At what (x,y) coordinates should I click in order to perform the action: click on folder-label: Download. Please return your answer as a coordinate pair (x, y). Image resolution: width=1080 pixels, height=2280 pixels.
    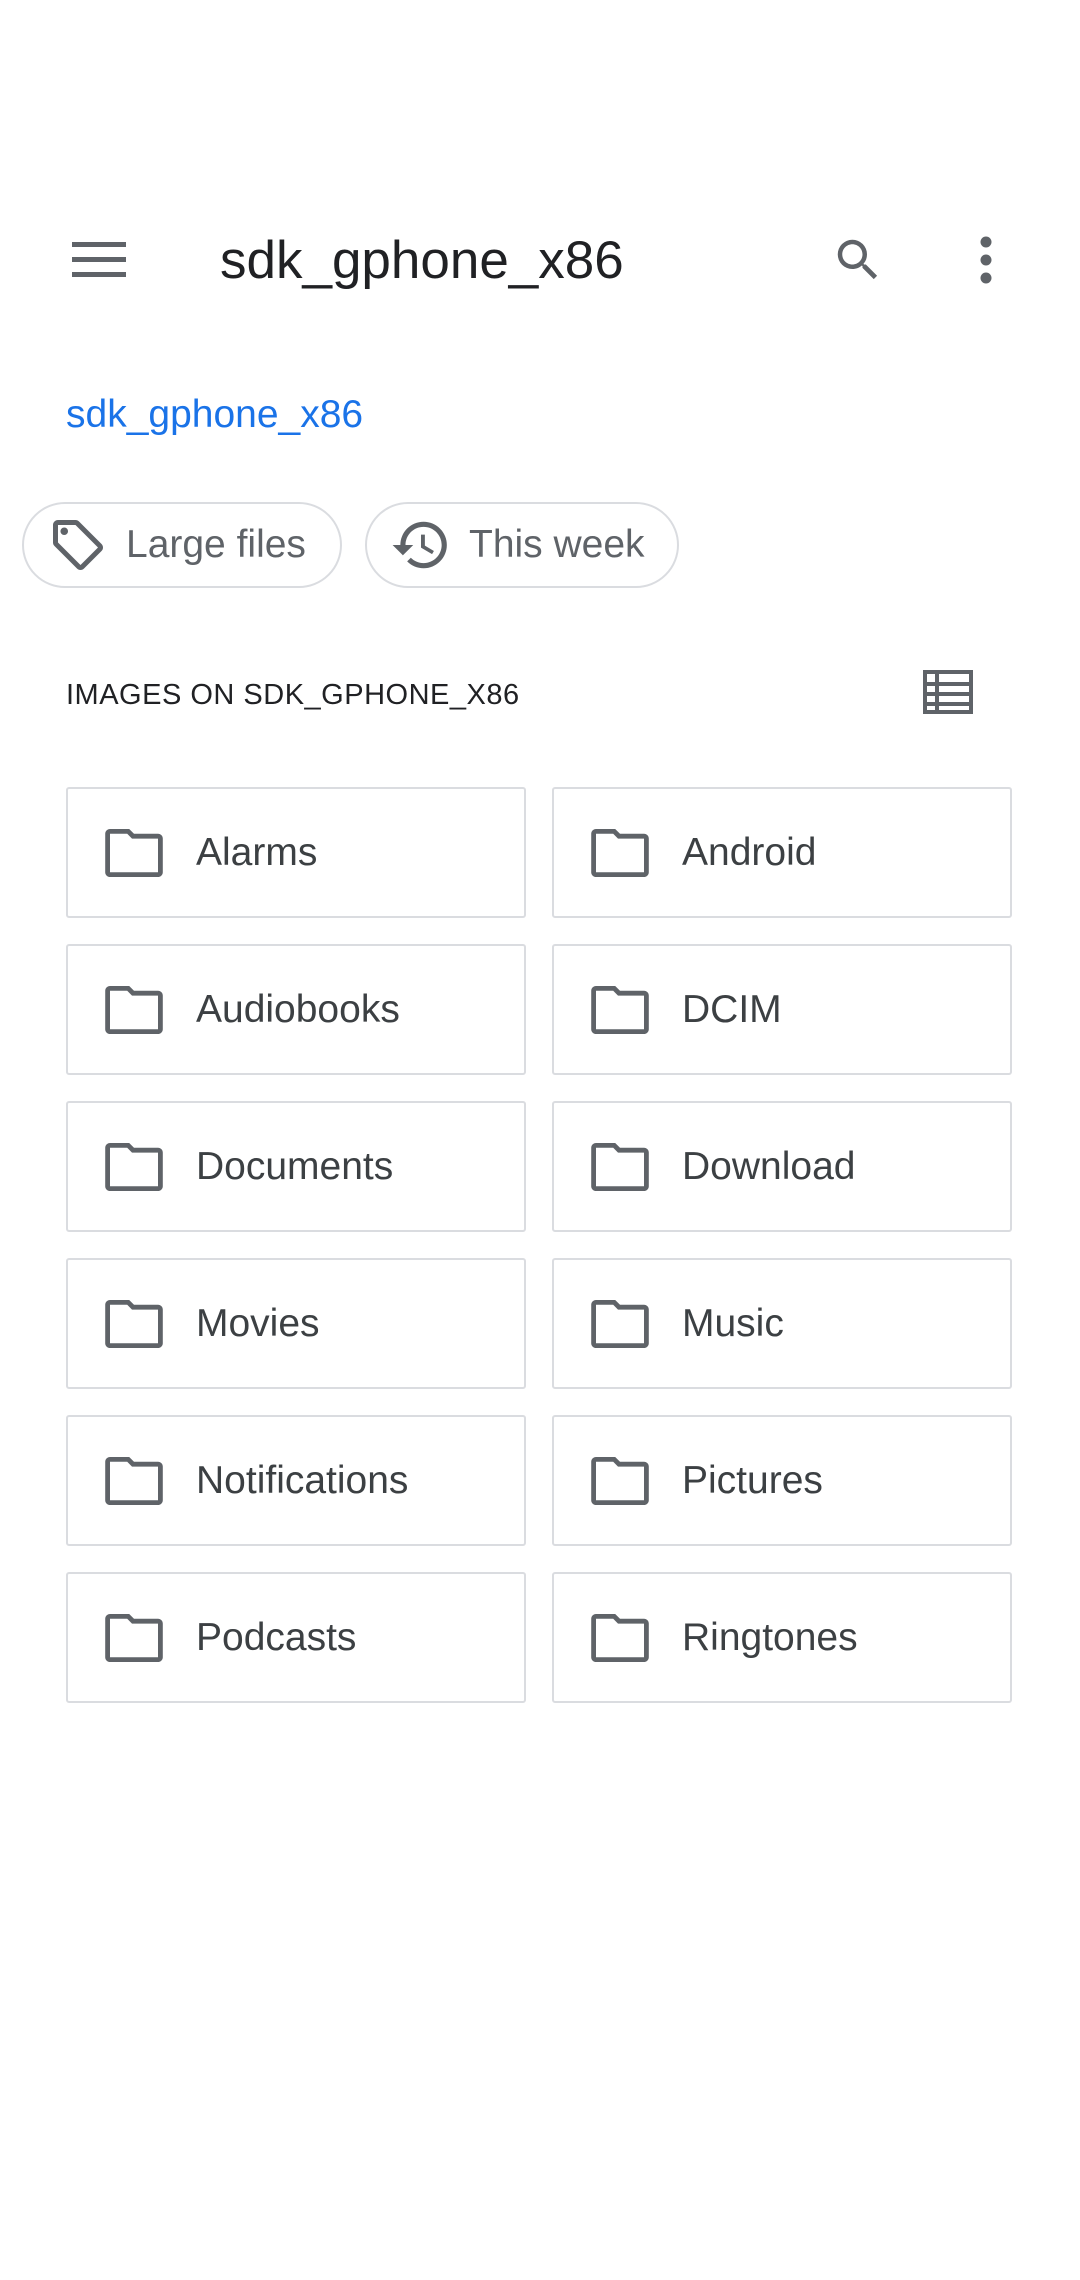
    Looking at the image, I should click on (769, 1166).